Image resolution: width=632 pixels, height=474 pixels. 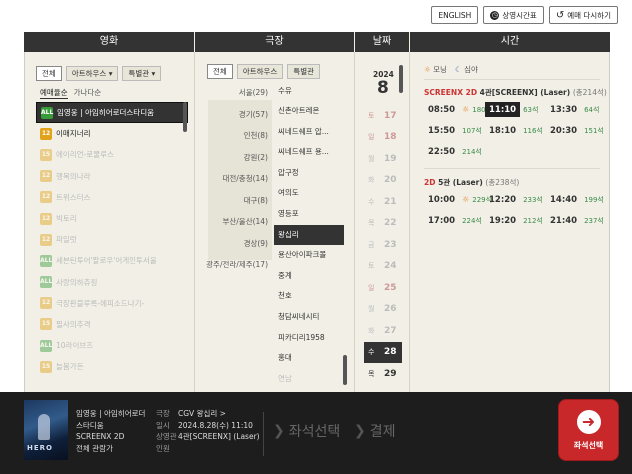 I want to click on showtime-slot: 19:20 212석, so click(x=514, y=220).